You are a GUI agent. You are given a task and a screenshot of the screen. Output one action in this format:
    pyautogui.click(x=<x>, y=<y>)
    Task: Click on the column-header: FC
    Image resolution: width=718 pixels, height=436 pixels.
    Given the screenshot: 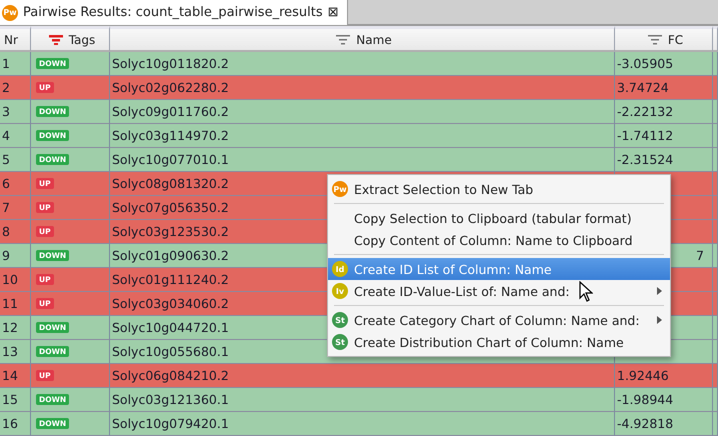 What is the action you would take?
    pyautogui.click(x=664, y=39)
    